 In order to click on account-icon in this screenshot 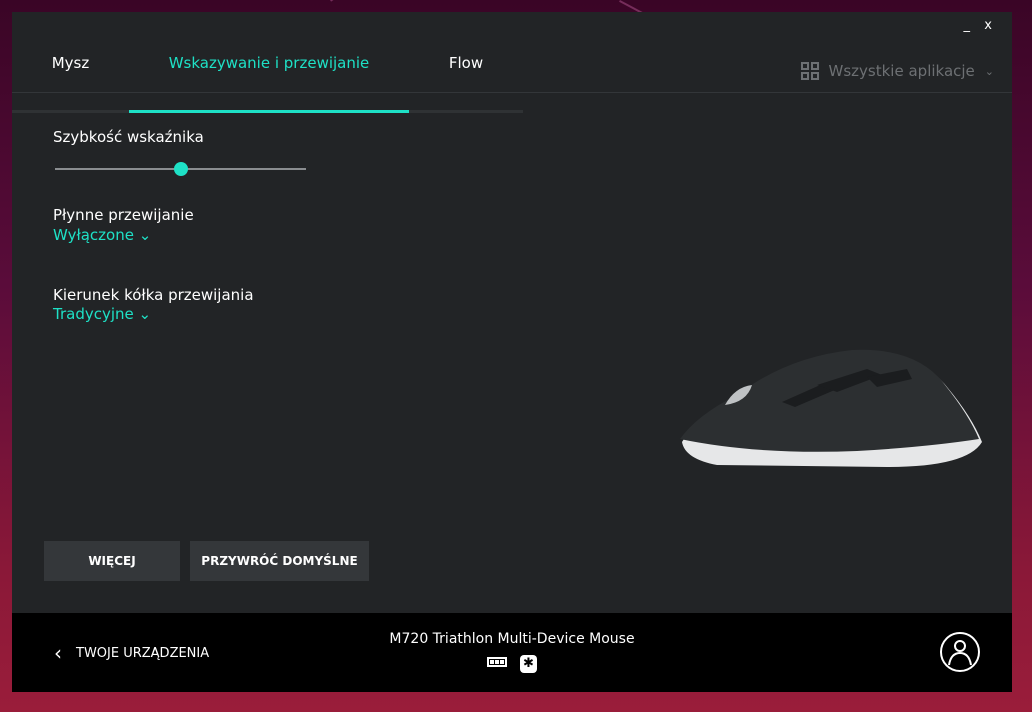, I will do `click(960, 652)`.